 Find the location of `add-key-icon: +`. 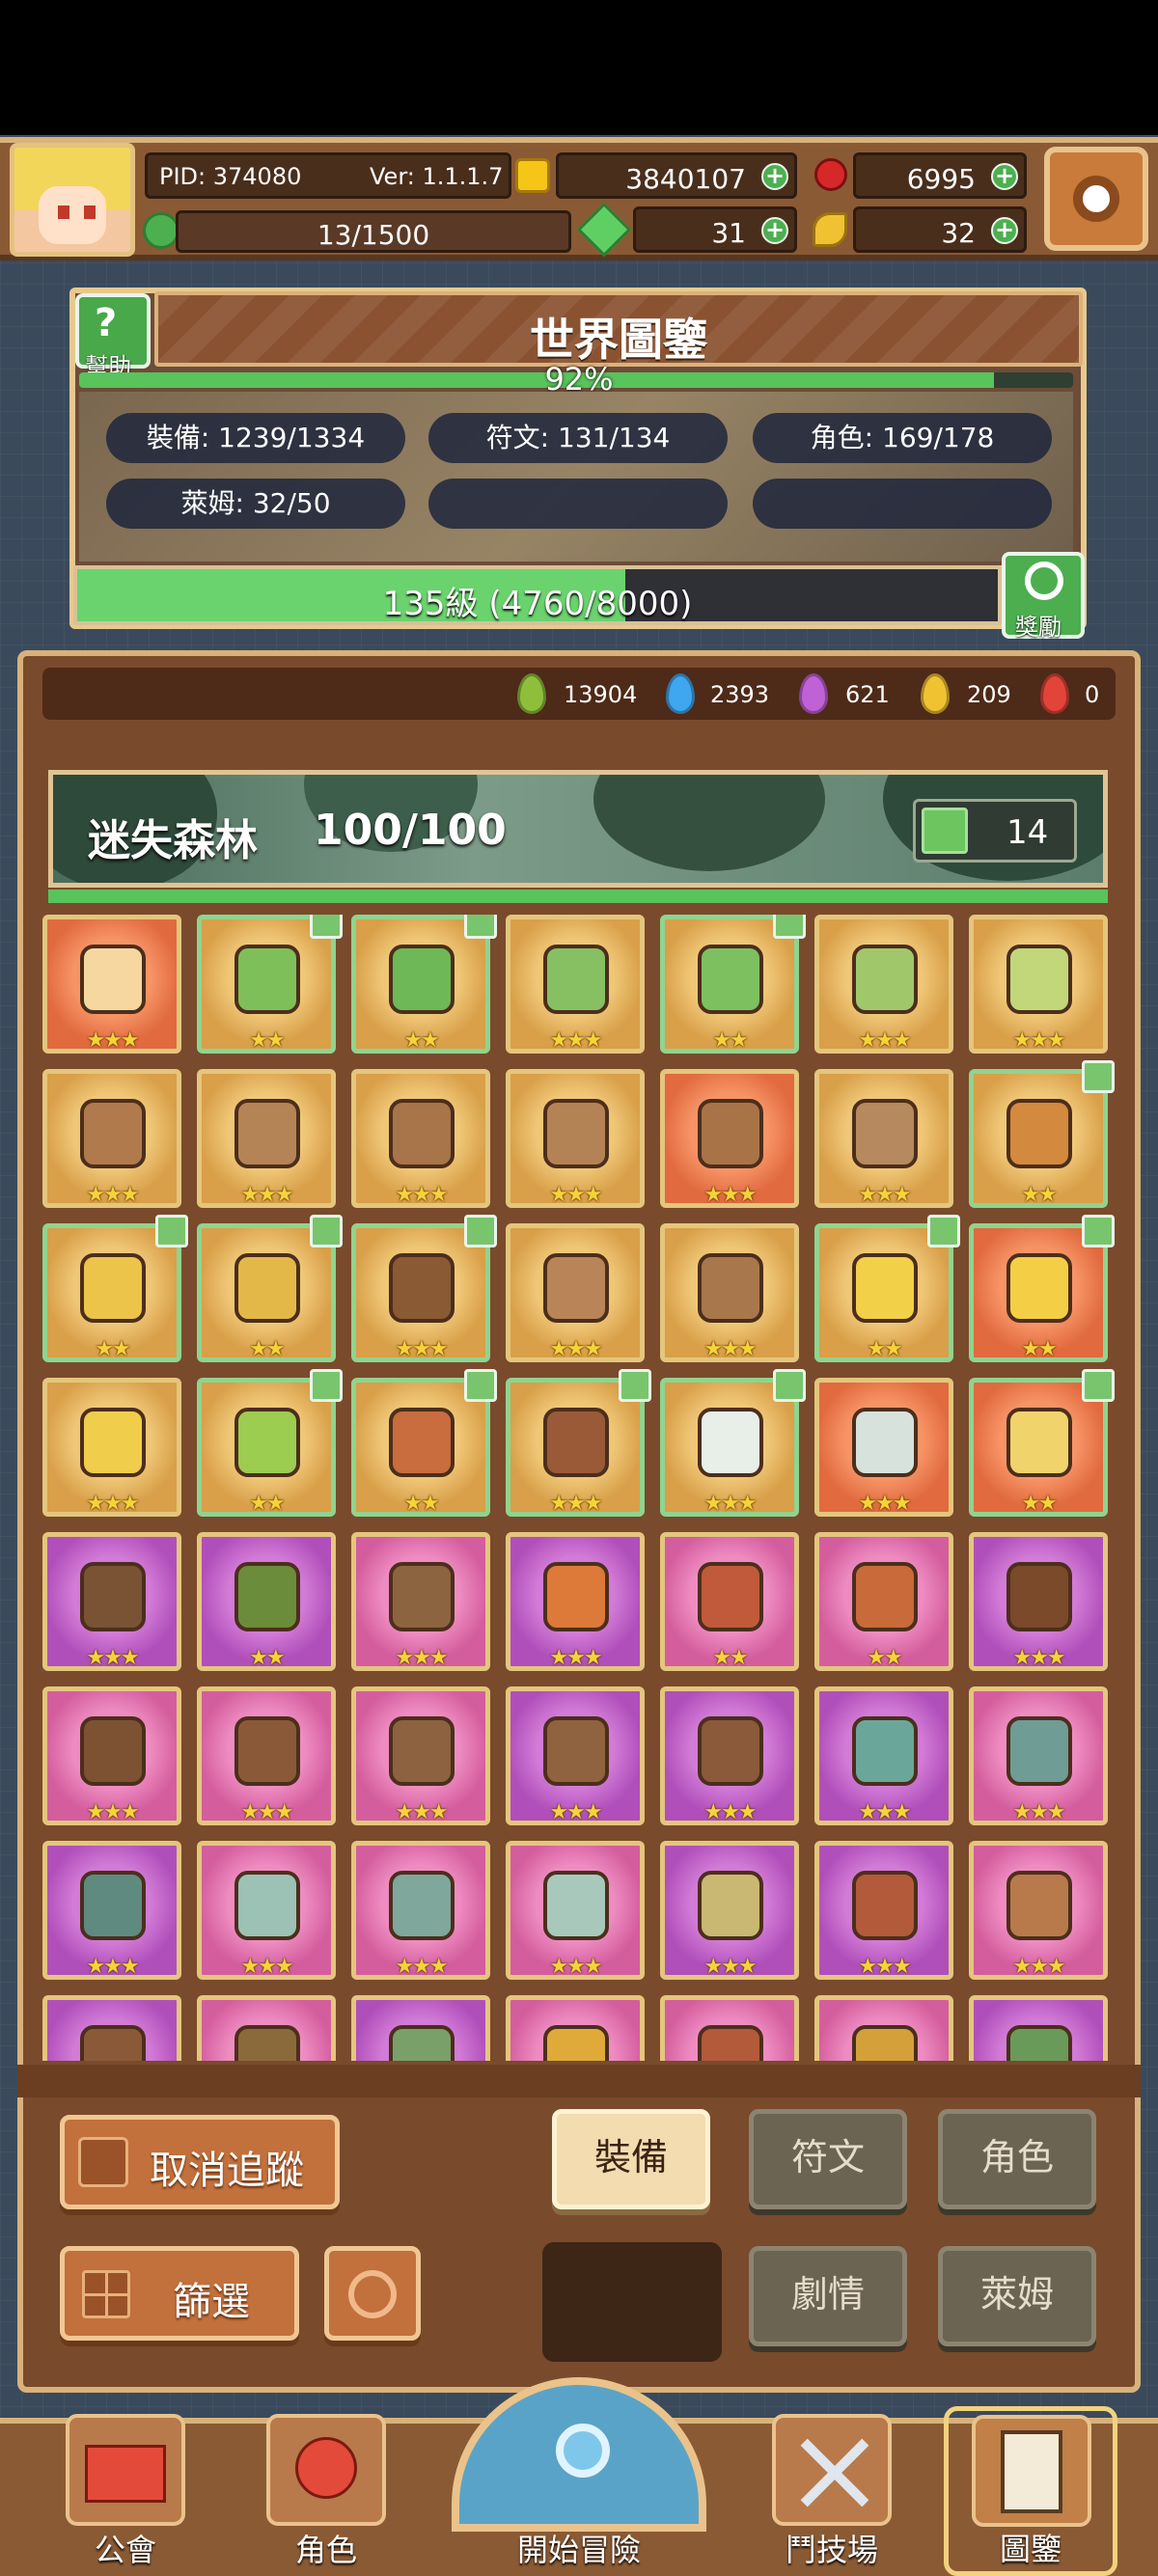

add-key-icon: + is located at coordinates (1004, 231).